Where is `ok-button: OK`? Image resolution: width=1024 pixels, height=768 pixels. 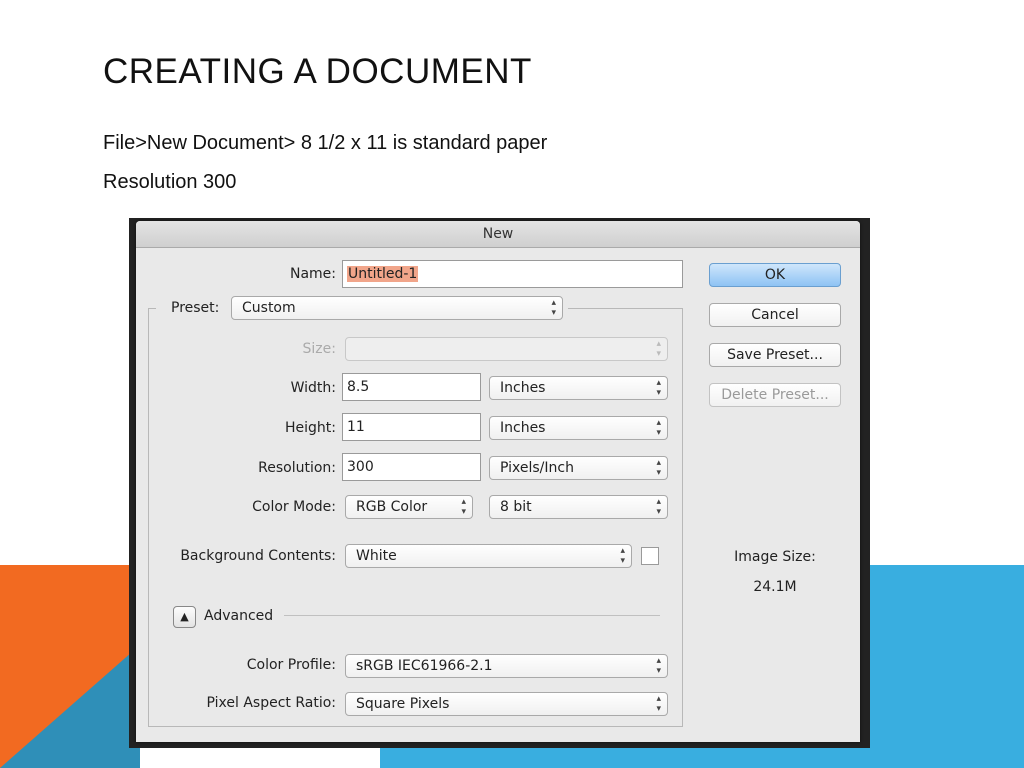
ok-button: OK is located at coordinates (775, 275).